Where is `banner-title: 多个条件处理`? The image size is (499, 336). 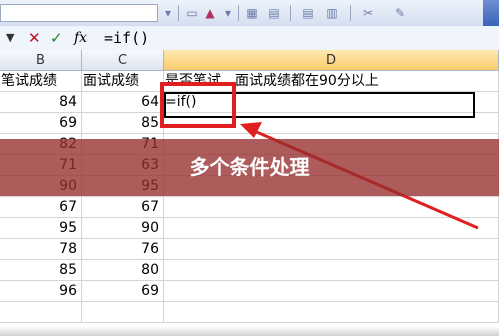
banner-title: 多个条件处理 is located at coordinates (249, 167).